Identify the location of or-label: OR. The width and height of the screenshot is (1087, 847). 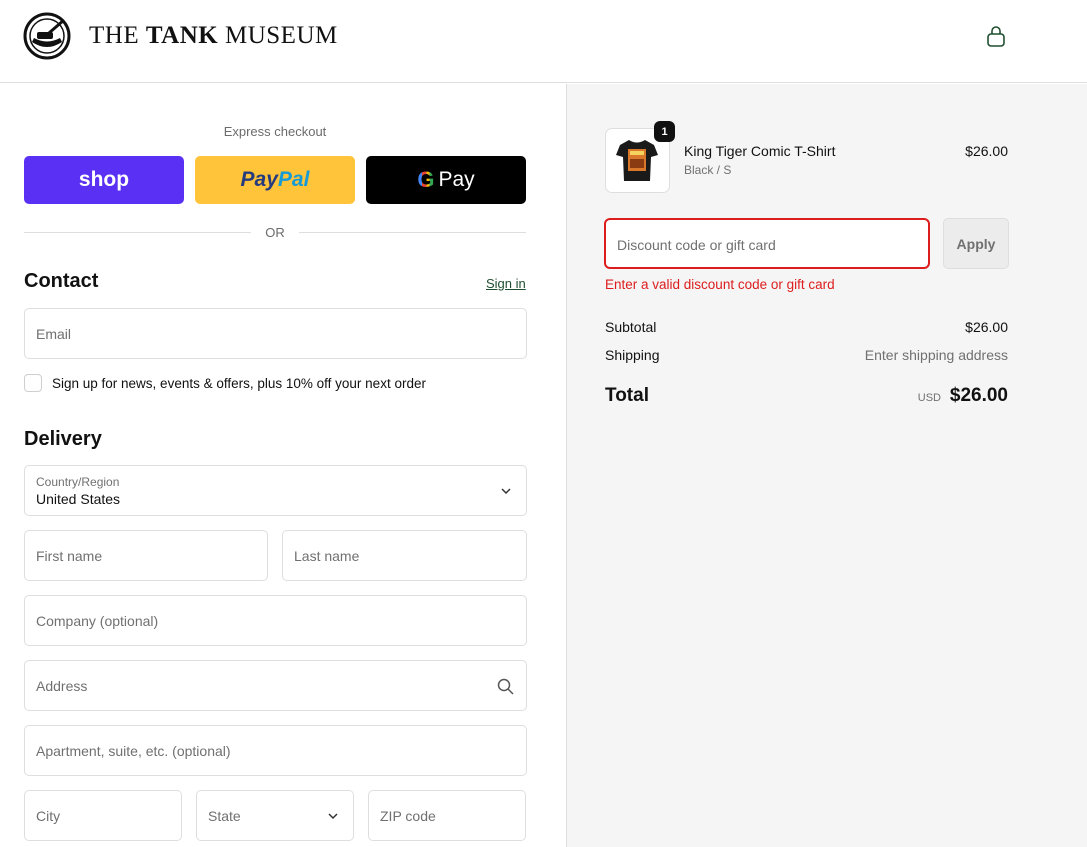
(275, 232).